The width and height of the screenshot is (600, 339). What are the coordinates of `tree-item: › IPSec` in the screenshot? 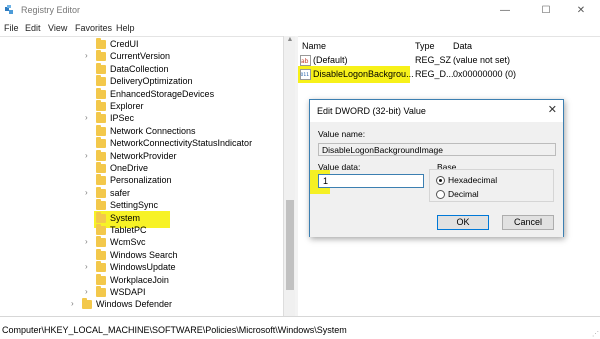 It's located at (141, 118).